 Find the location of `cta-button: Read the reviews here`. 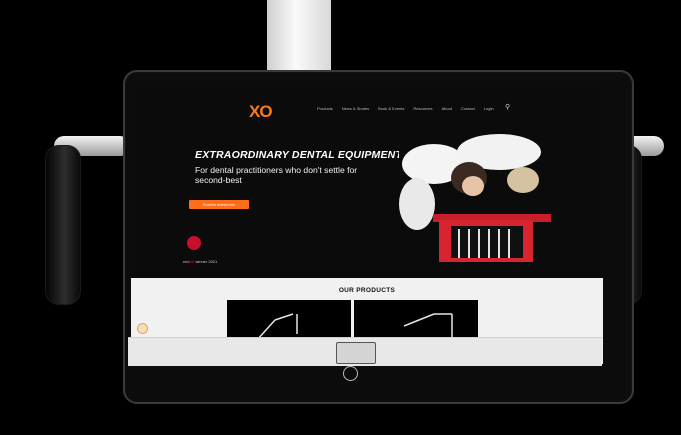

cta-button: Read the reviews here is located at coordinates (219, 204).